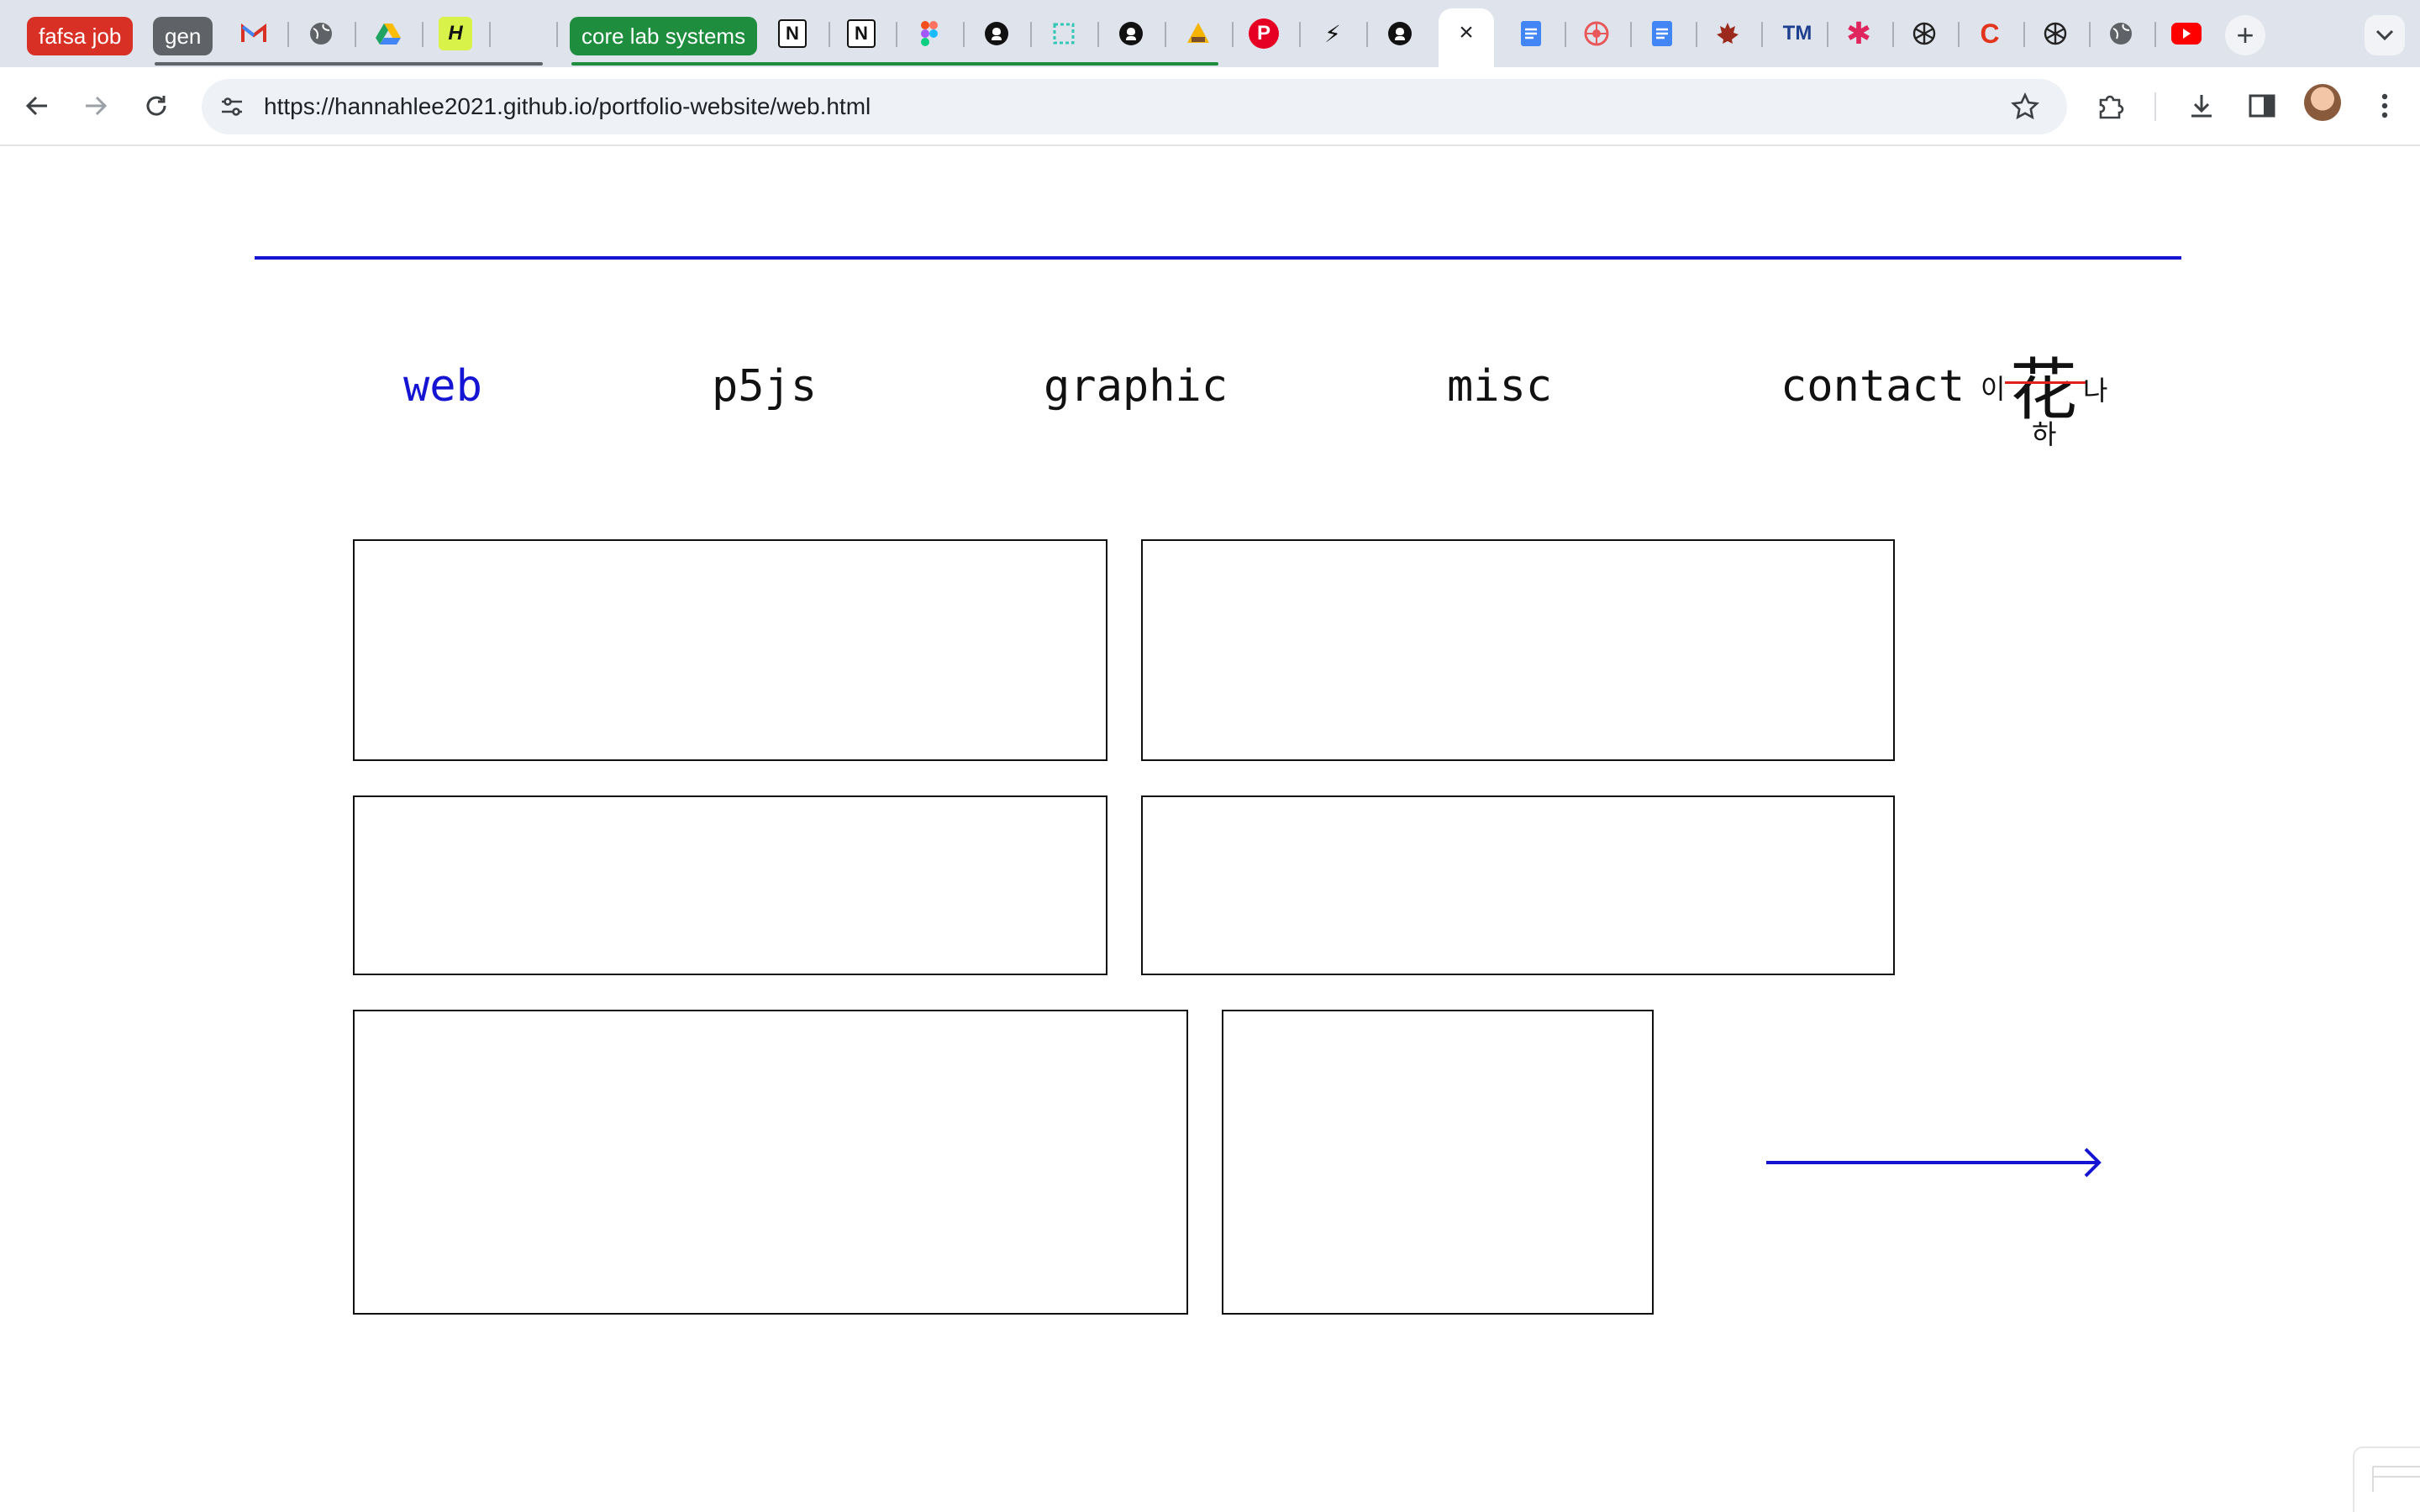 Image resolution: width=2420 pixels, height=1512 pixels. Describe the element at coordinates (2245, 35) in the screenshot. I see `new-tab-button: +` at that location.